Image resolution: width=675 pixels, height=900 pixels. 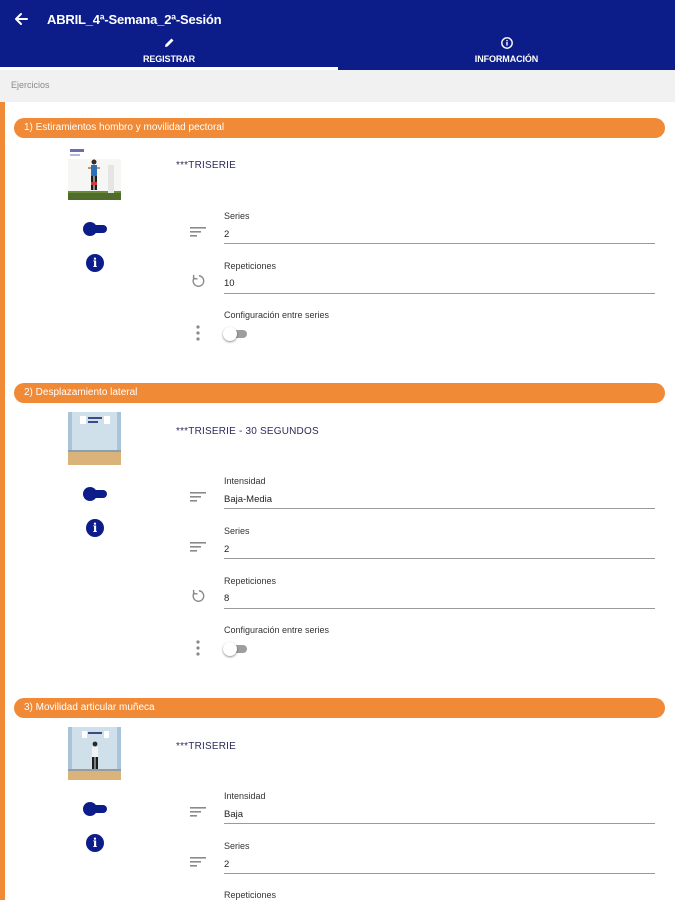 I want to click on section-label: Ejercicios, so click(x=30, y=85).